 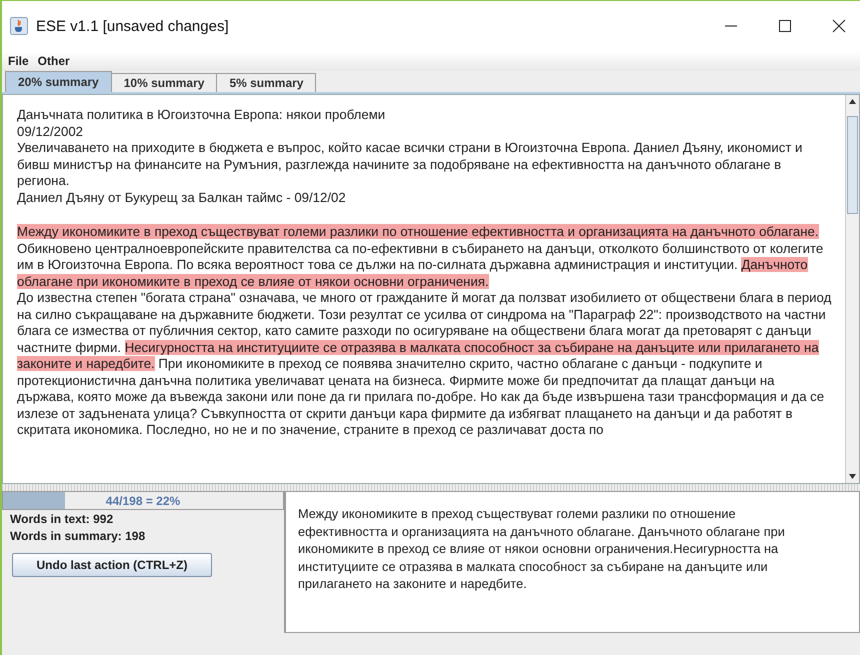 What do you see at coordinates (54, 61) in the screenshot?
I see `menu-item: Other` at bounding box center [54, 61].